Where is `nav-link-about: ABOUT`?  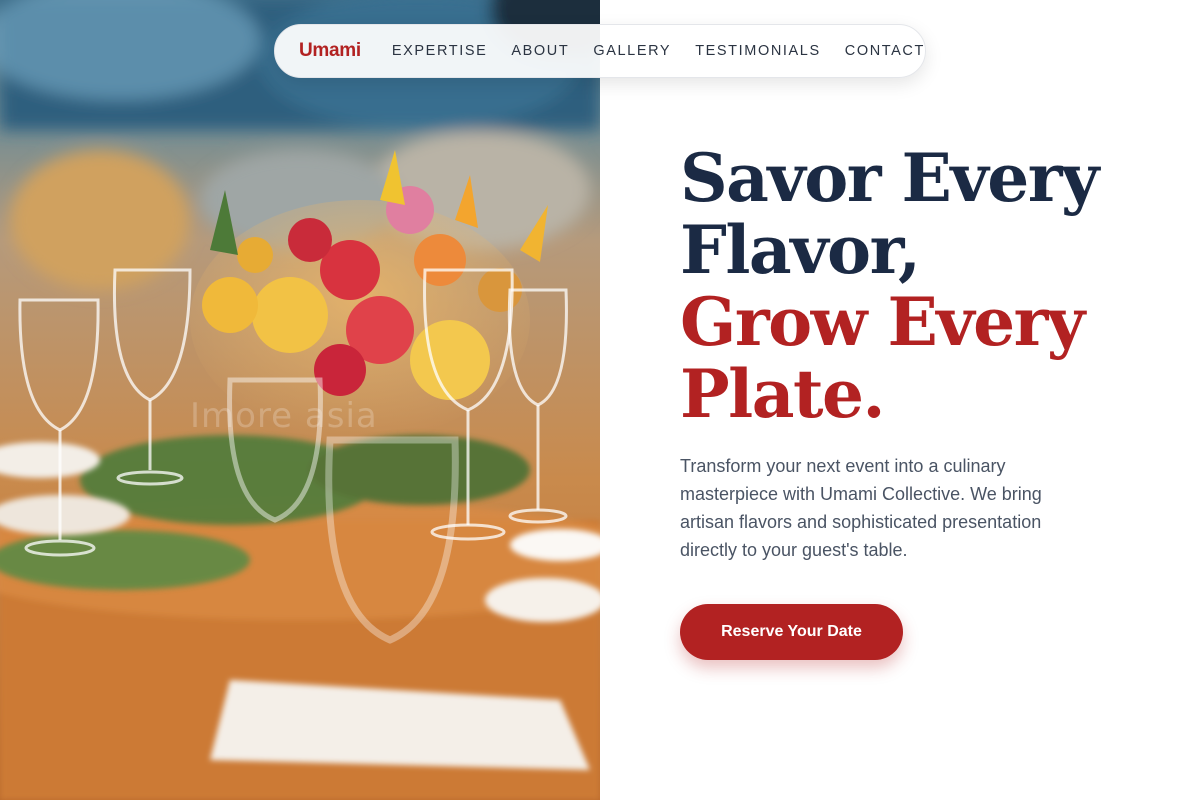 nav-link-about: ABOUT is located at coordinates (540, 51).